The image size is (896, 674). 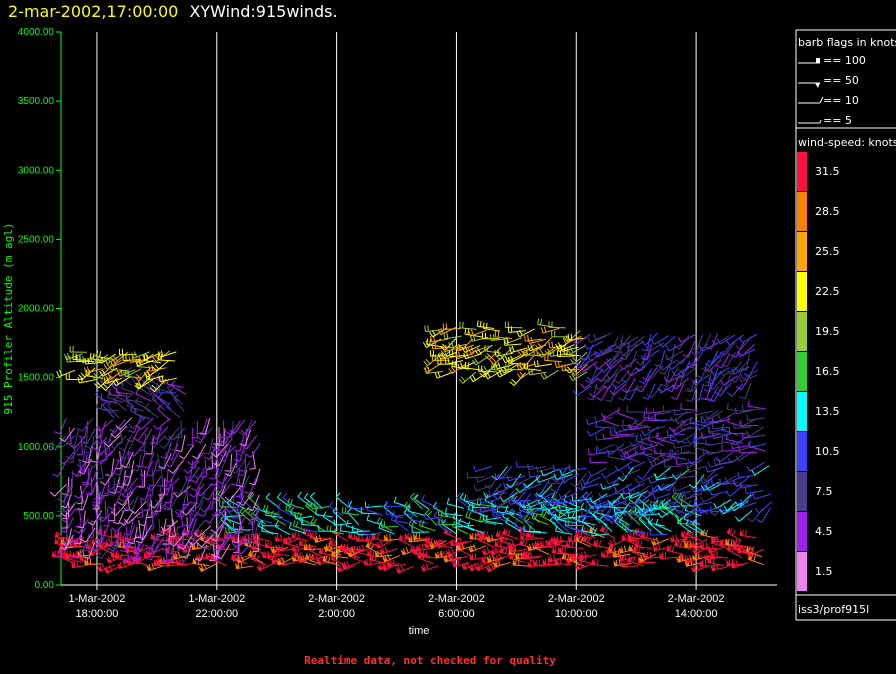 I want to click on x-tick-time-1: 22:00:00, so click(x=216, y=614).